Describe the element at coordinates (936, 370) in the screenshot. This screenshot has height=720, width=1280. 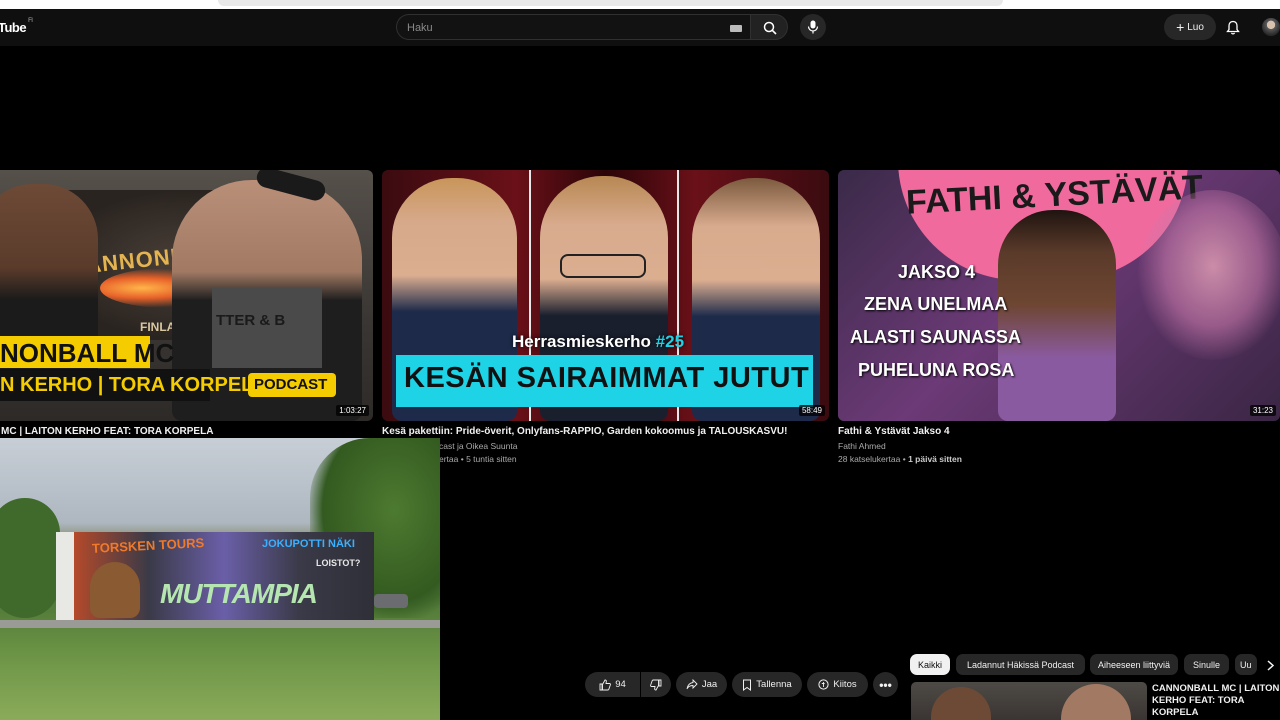
I see `episode-line-4: PUHELUNA ROSA` at that location.